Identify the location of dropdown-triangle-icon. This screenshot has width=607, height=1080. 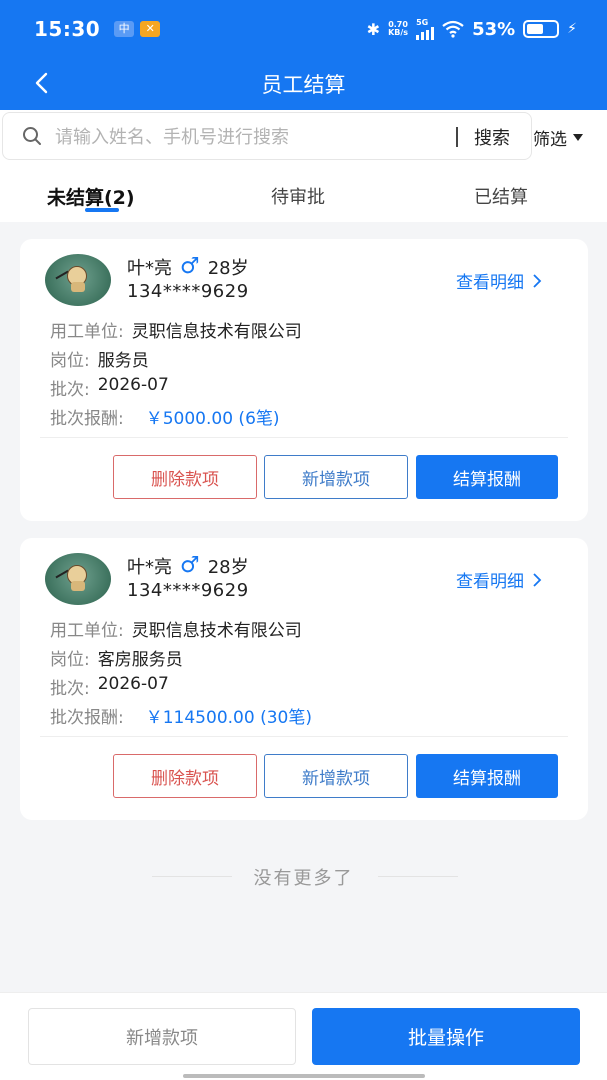
(578, 137).